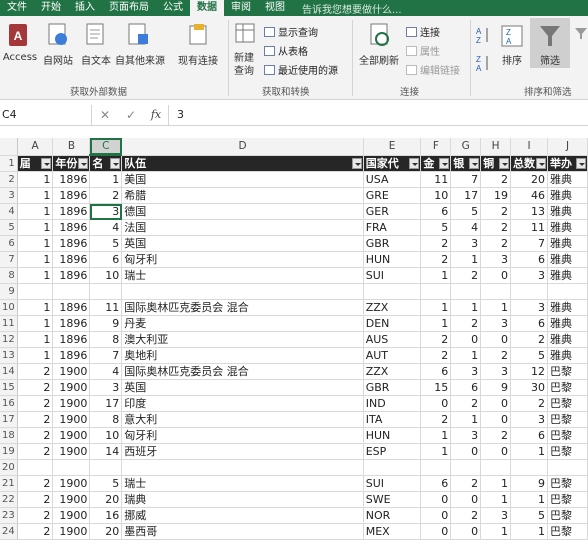 The width and height of the screenshot is (588, 544). I want to click on column-header: A, so click(35, 147).